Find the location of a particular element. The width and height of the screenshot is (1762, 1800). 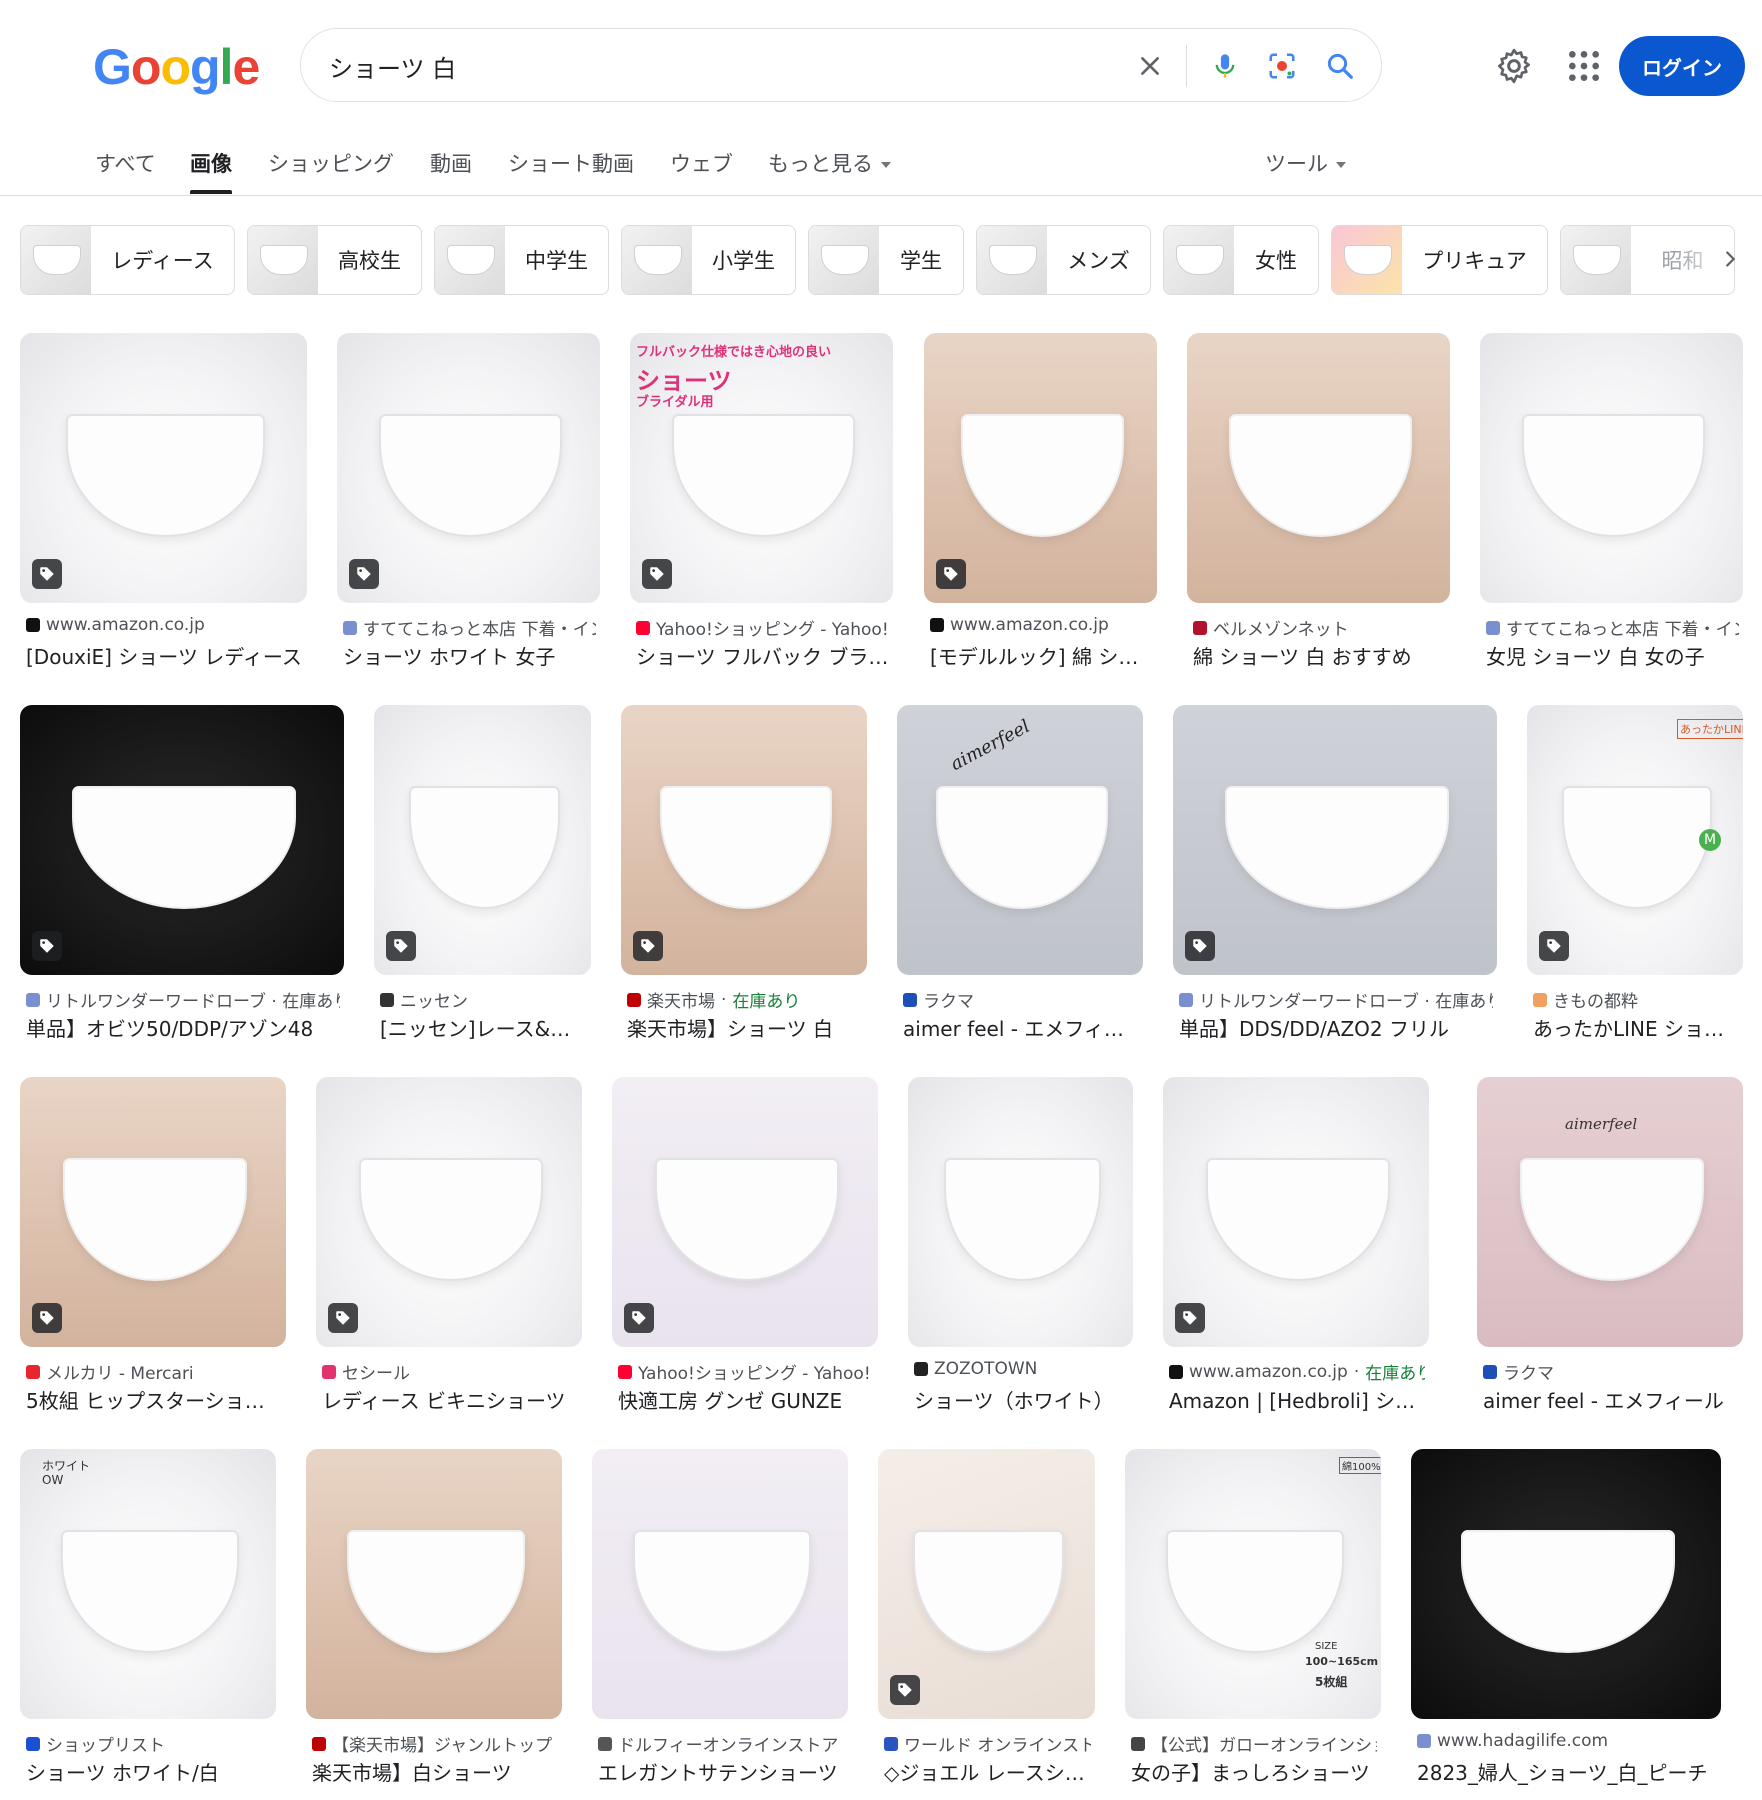

result-source: きもの都粋 is located at coordinates (1636, 999).